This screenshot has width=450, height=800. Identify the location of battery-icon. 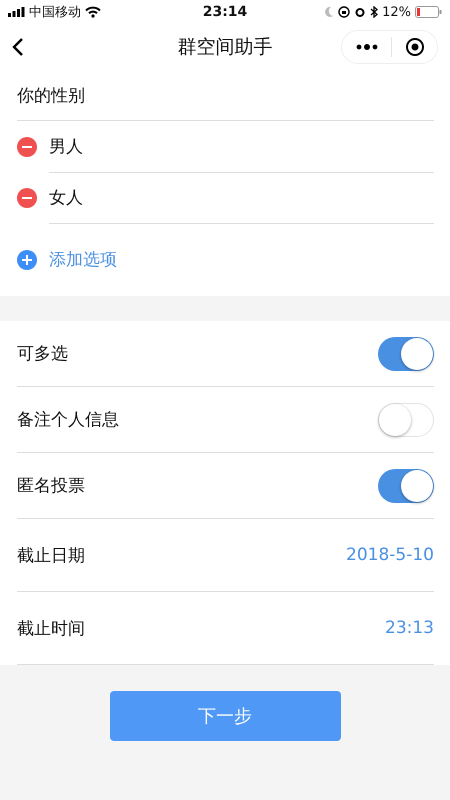
(428, 12).